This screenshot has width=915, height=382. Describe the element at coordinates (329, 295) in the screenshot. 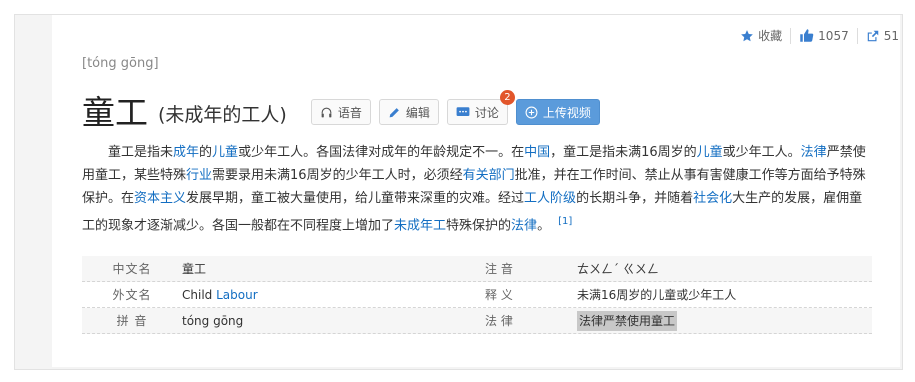

I see `foreign-name-value: Child Labour` at that location.